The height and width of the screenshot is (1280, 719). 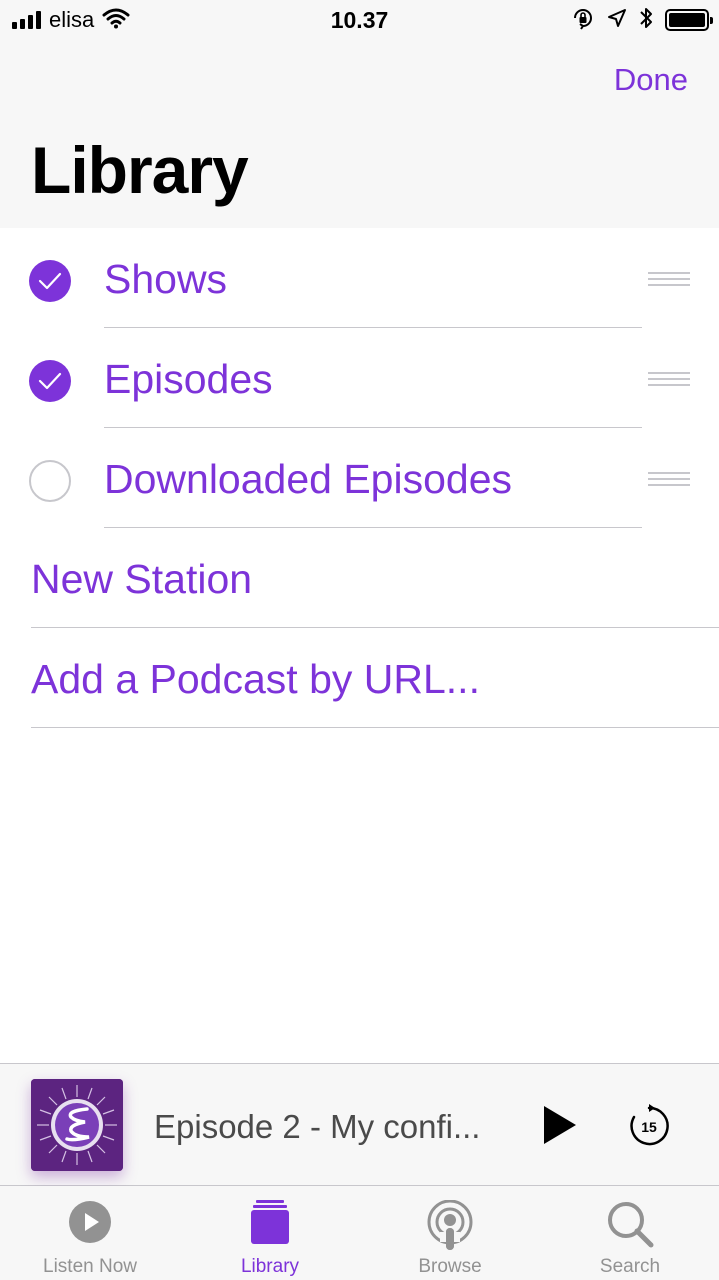 I want to click on podcast-icon, so click(x=450, y=1228).